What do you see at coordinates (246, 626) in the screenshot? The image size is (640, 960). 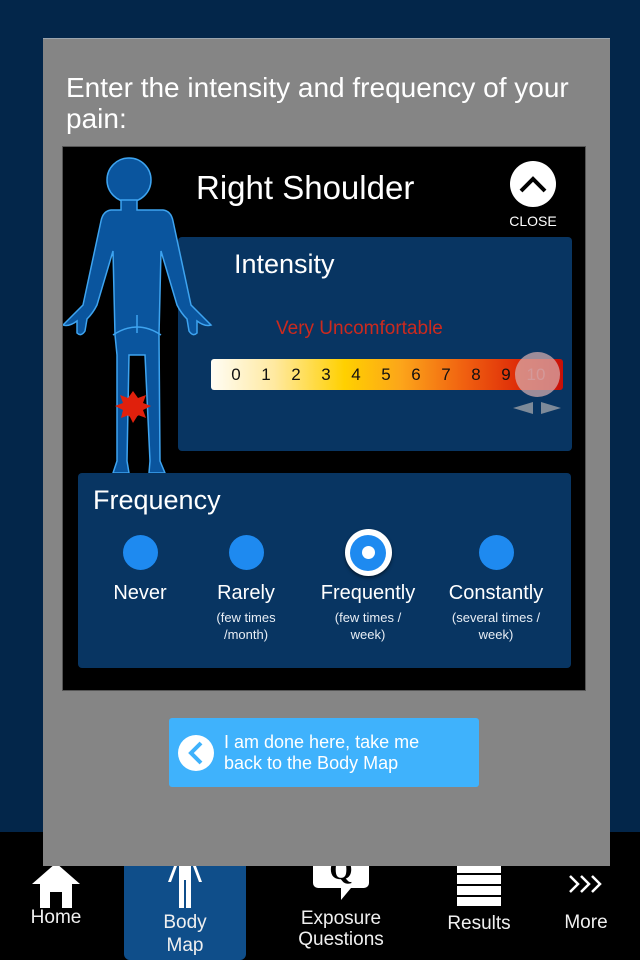 I see `option-sublabel: (few times /month)` at bounding box center [246, 626].